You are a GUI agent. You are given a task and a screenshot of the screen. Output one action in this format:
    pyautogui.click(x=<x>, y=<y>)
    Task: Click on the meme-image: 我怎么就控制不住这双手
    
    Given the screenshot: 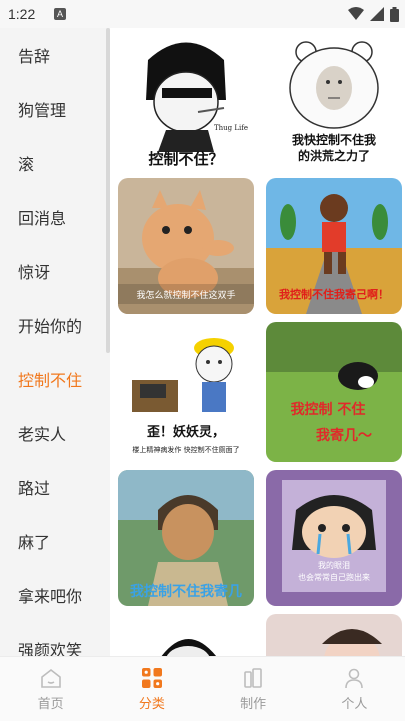 What is the action you would take?
    pyautogui.click(x=186, y=246)
    